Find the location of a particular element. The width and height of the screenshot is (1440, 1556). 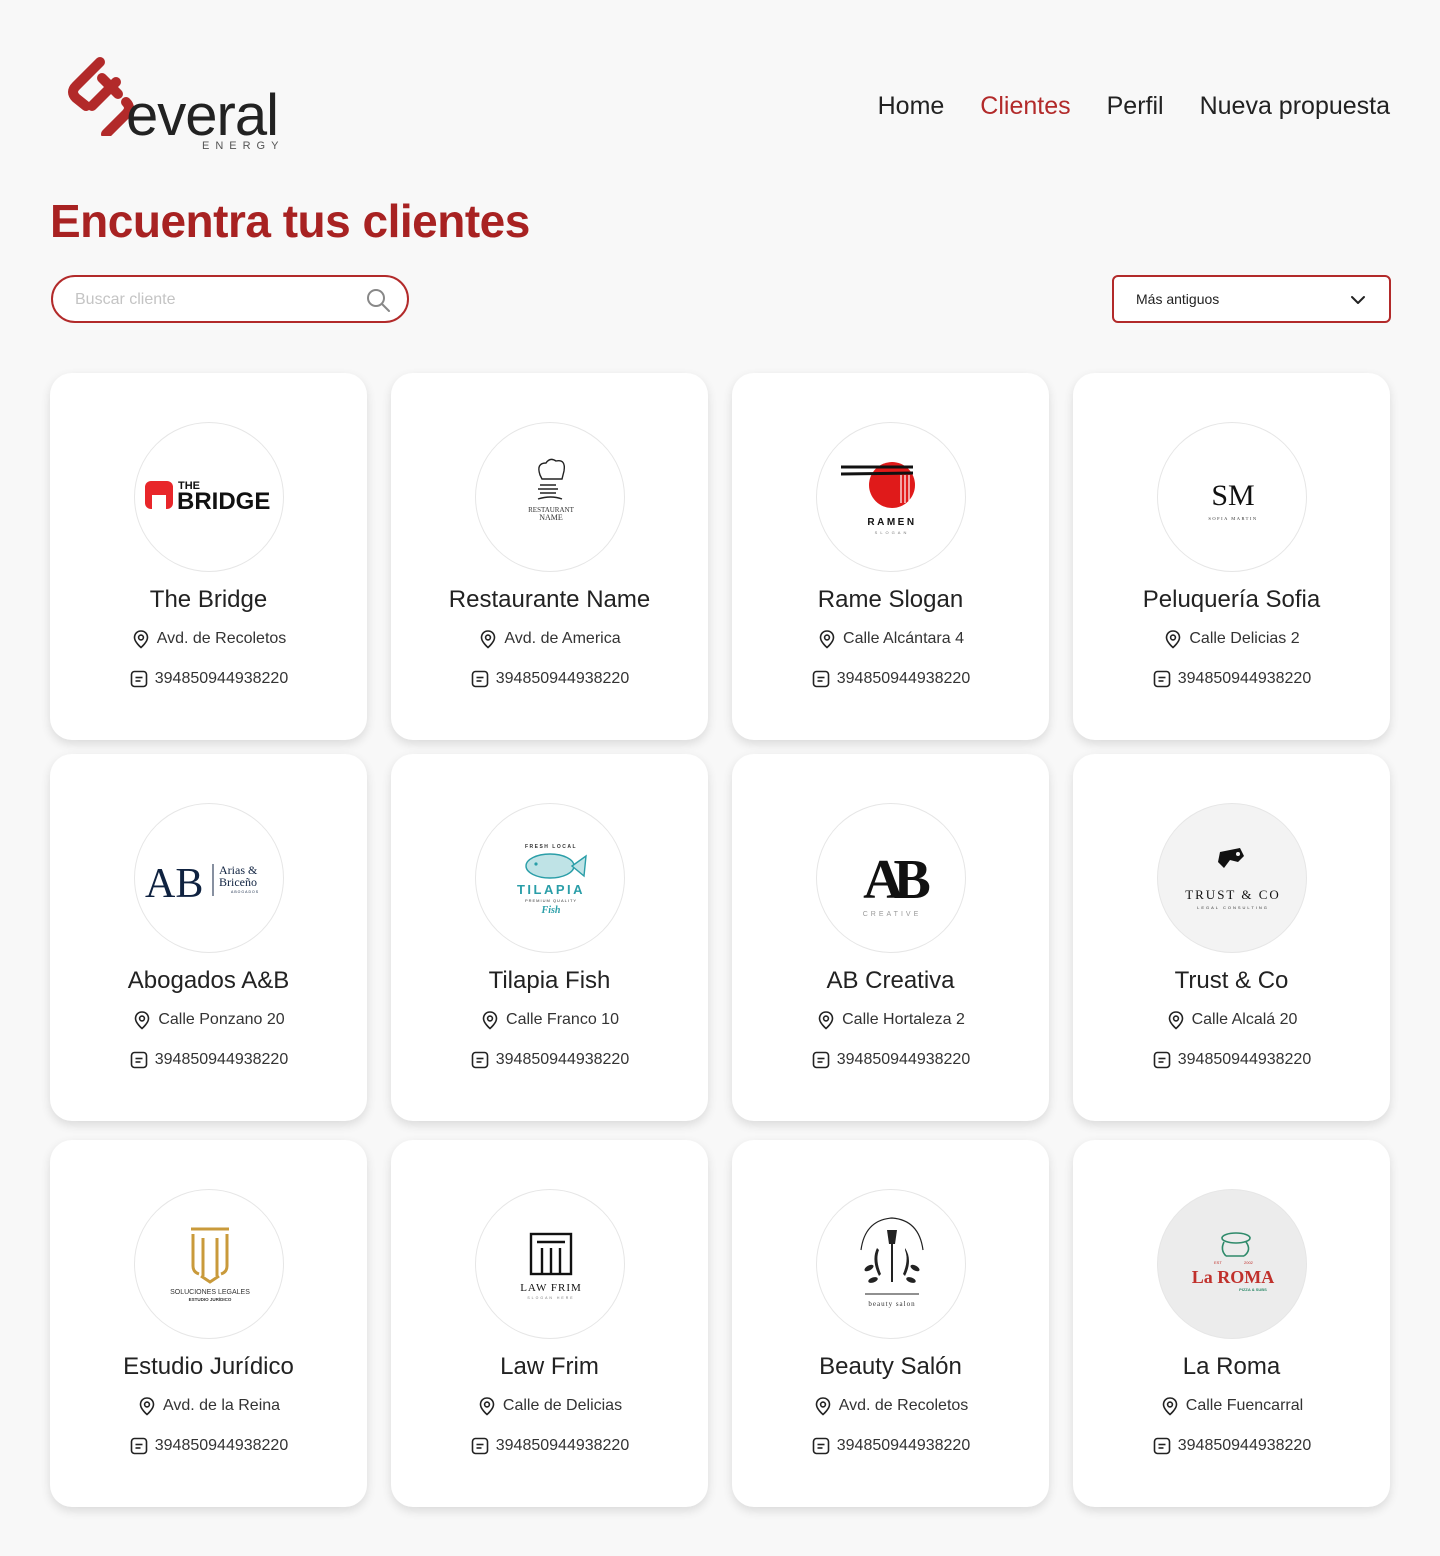

client-address: Calle Ponzano 20 is located at coordinates (208, 1020).